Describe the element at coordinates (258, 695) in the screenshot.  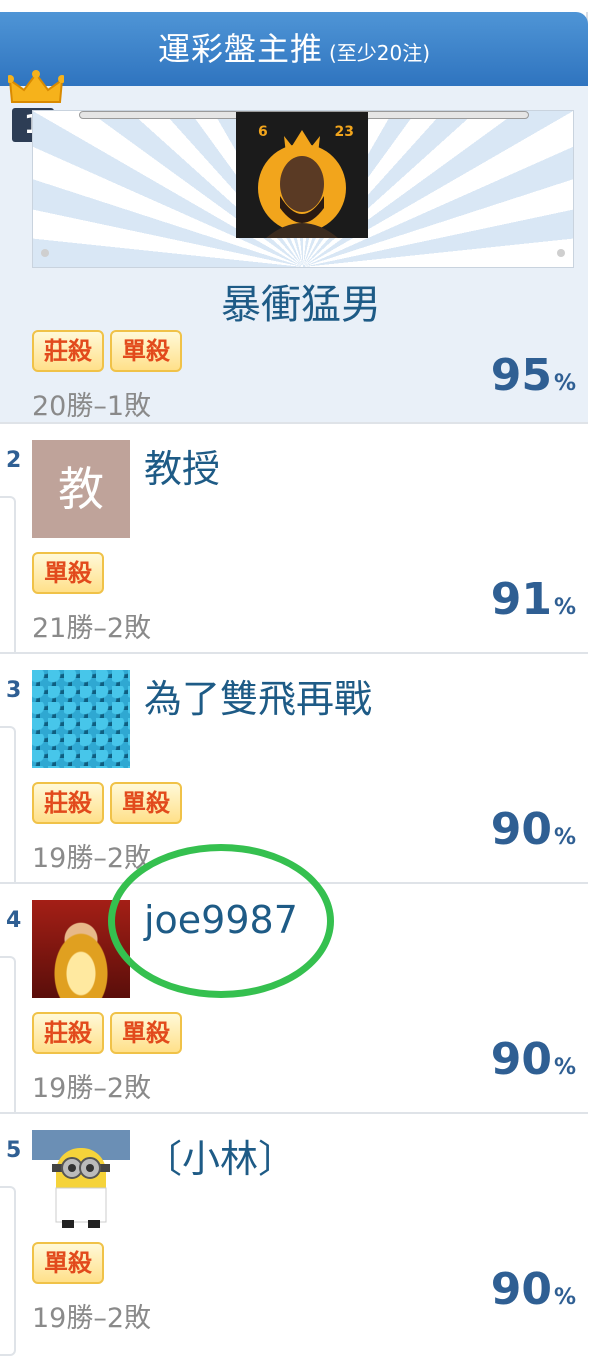
I see `user-name: 為了雙飛再戰` at that location.